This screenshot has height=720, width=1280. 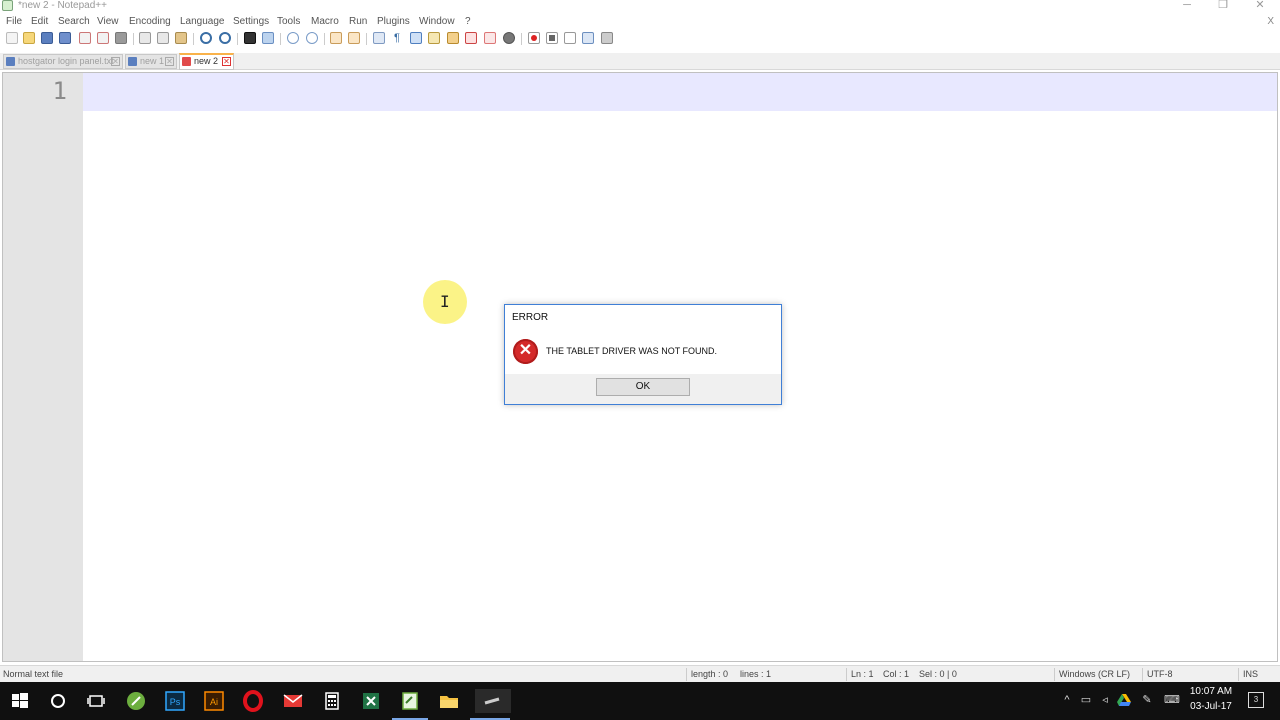 What do you see at coordinates (14, 22) in the screenshot?
I see `menu-file: File` at bounding box center [14, 22].